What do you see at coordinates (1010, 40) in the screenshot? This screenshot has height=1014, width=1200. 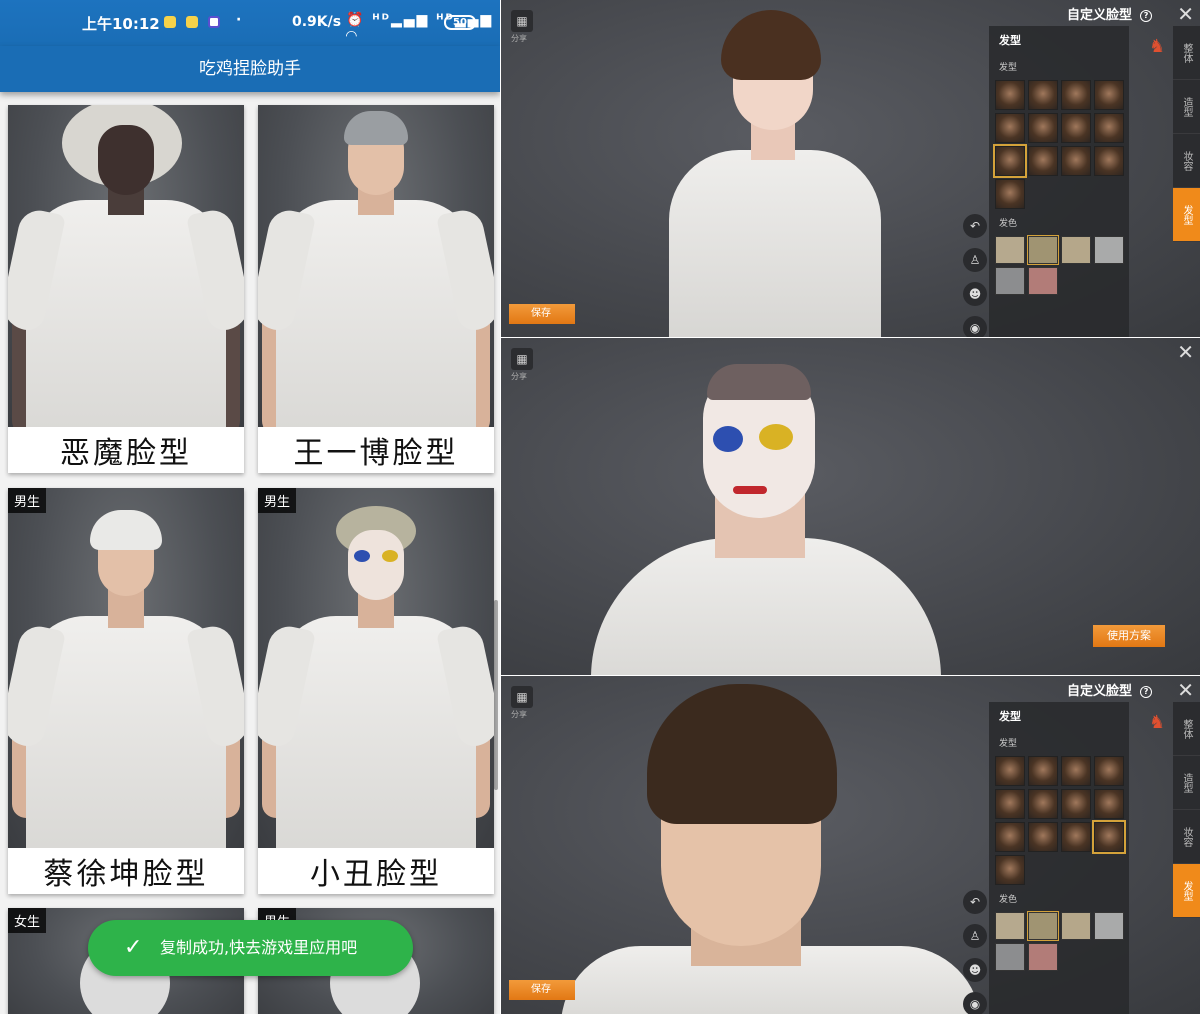 I see `section-title: 发型` at bounding box center [1010, 40].